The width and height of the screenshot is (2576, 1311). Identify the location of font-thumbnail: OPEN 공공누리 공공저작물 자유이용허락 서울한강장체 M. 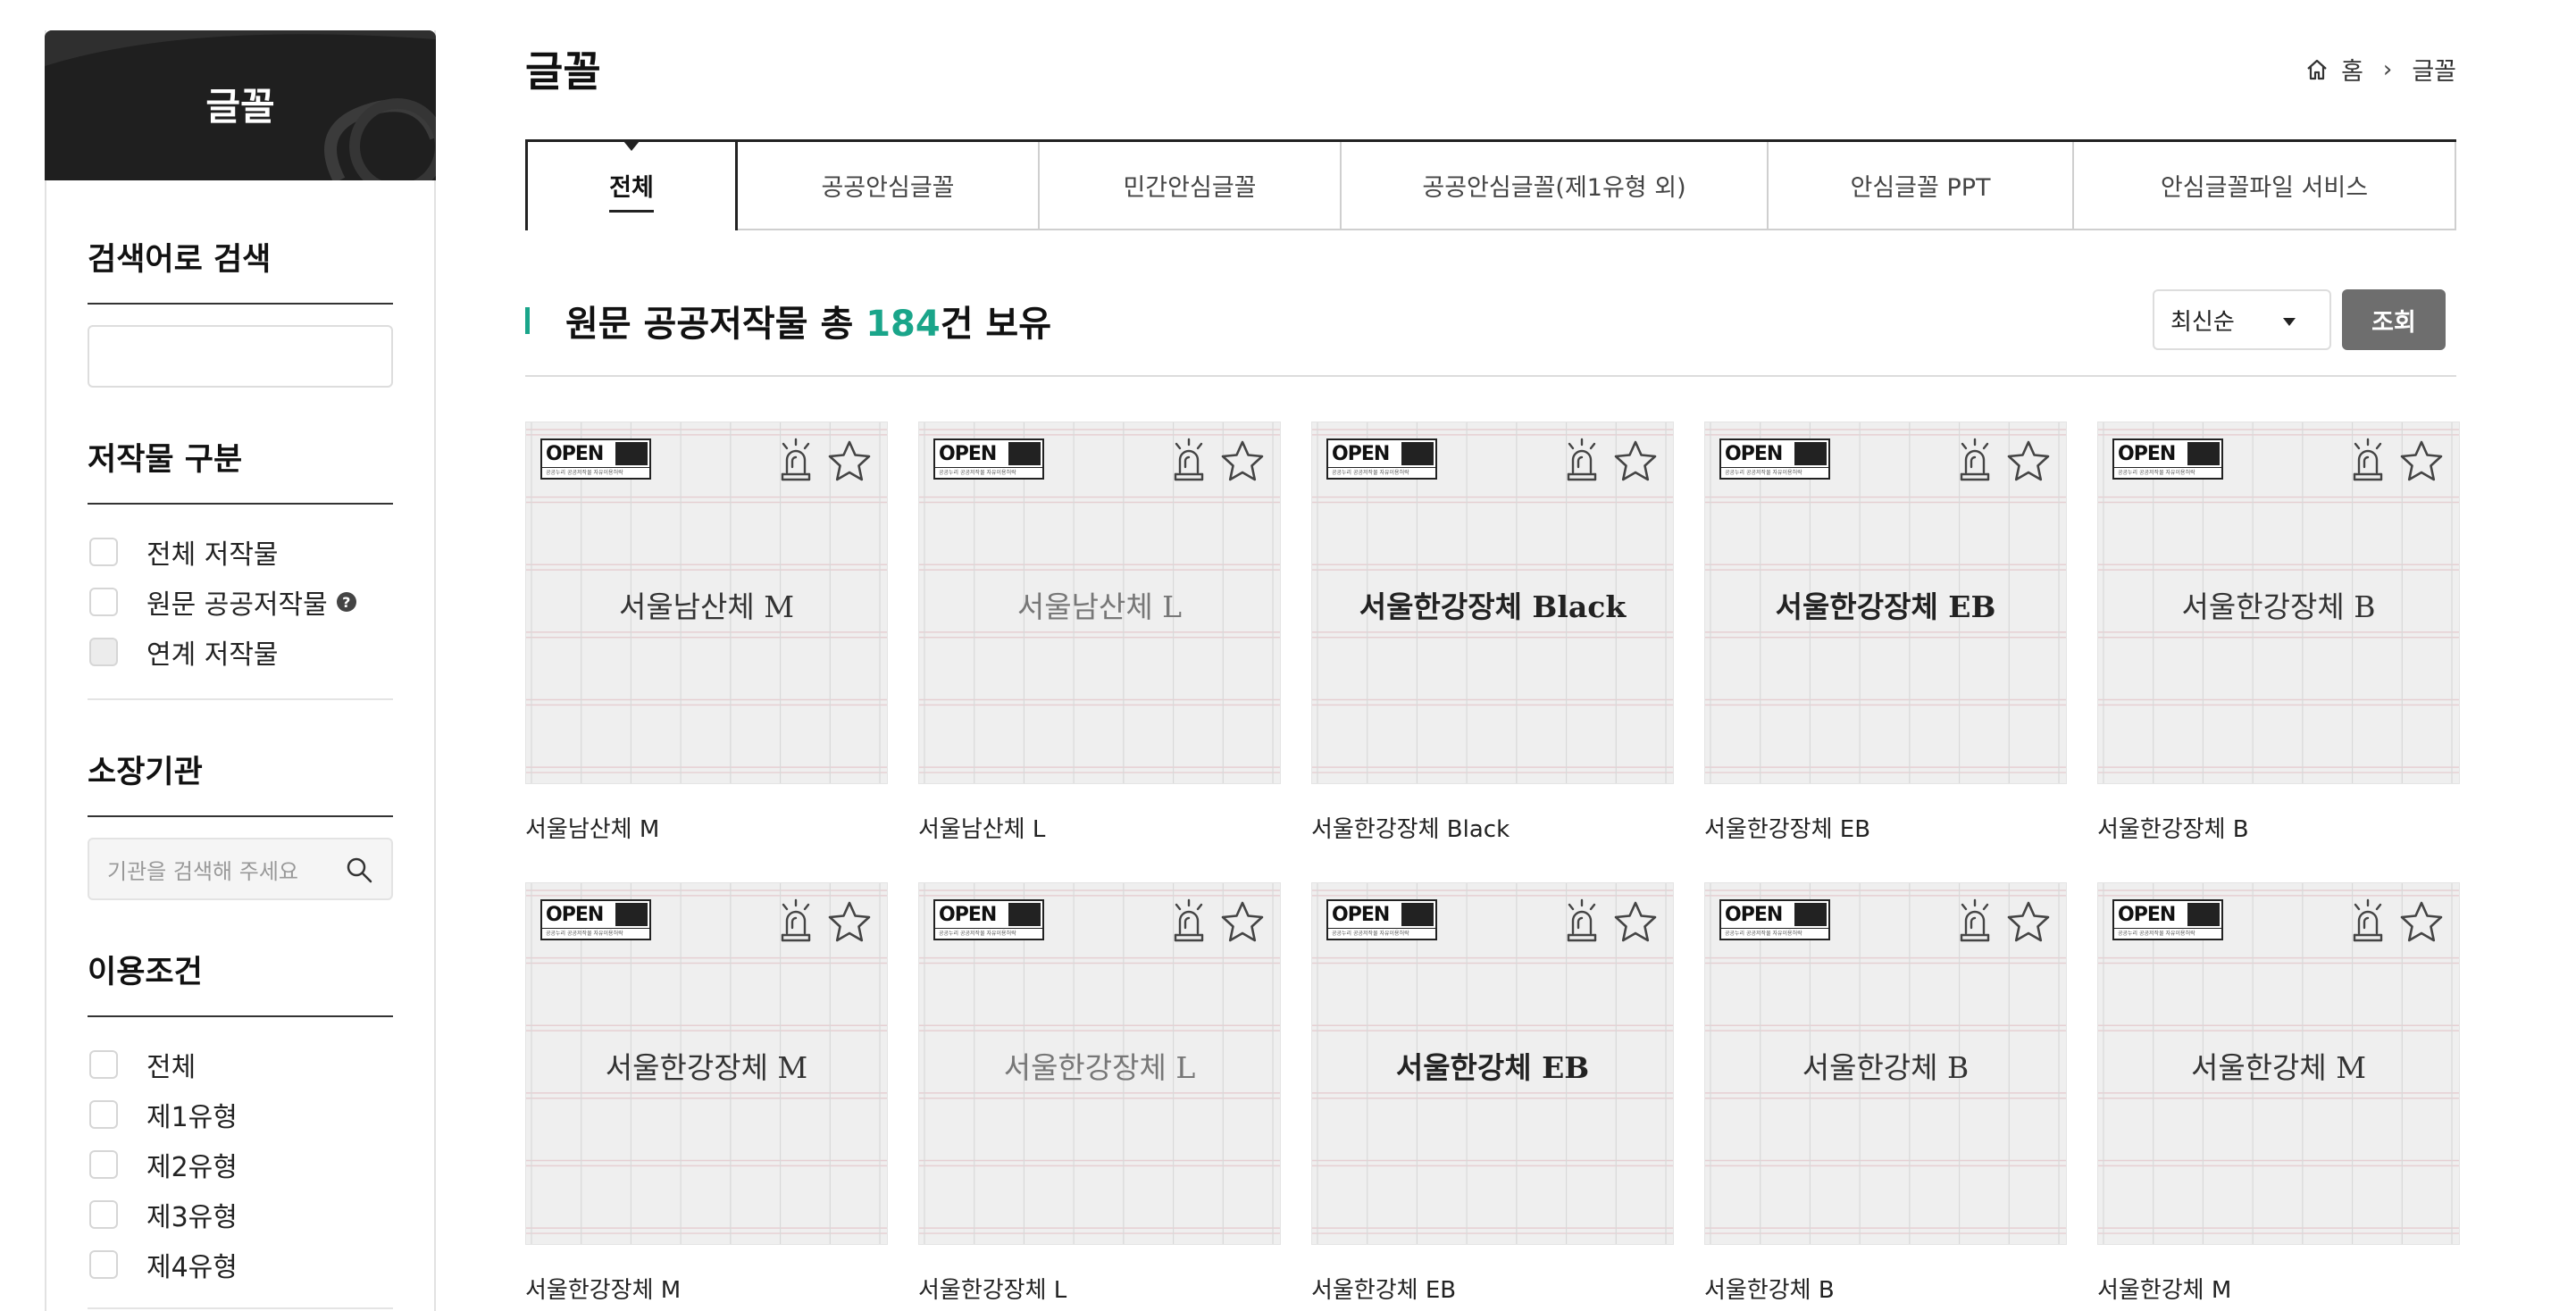
(707, 1063).